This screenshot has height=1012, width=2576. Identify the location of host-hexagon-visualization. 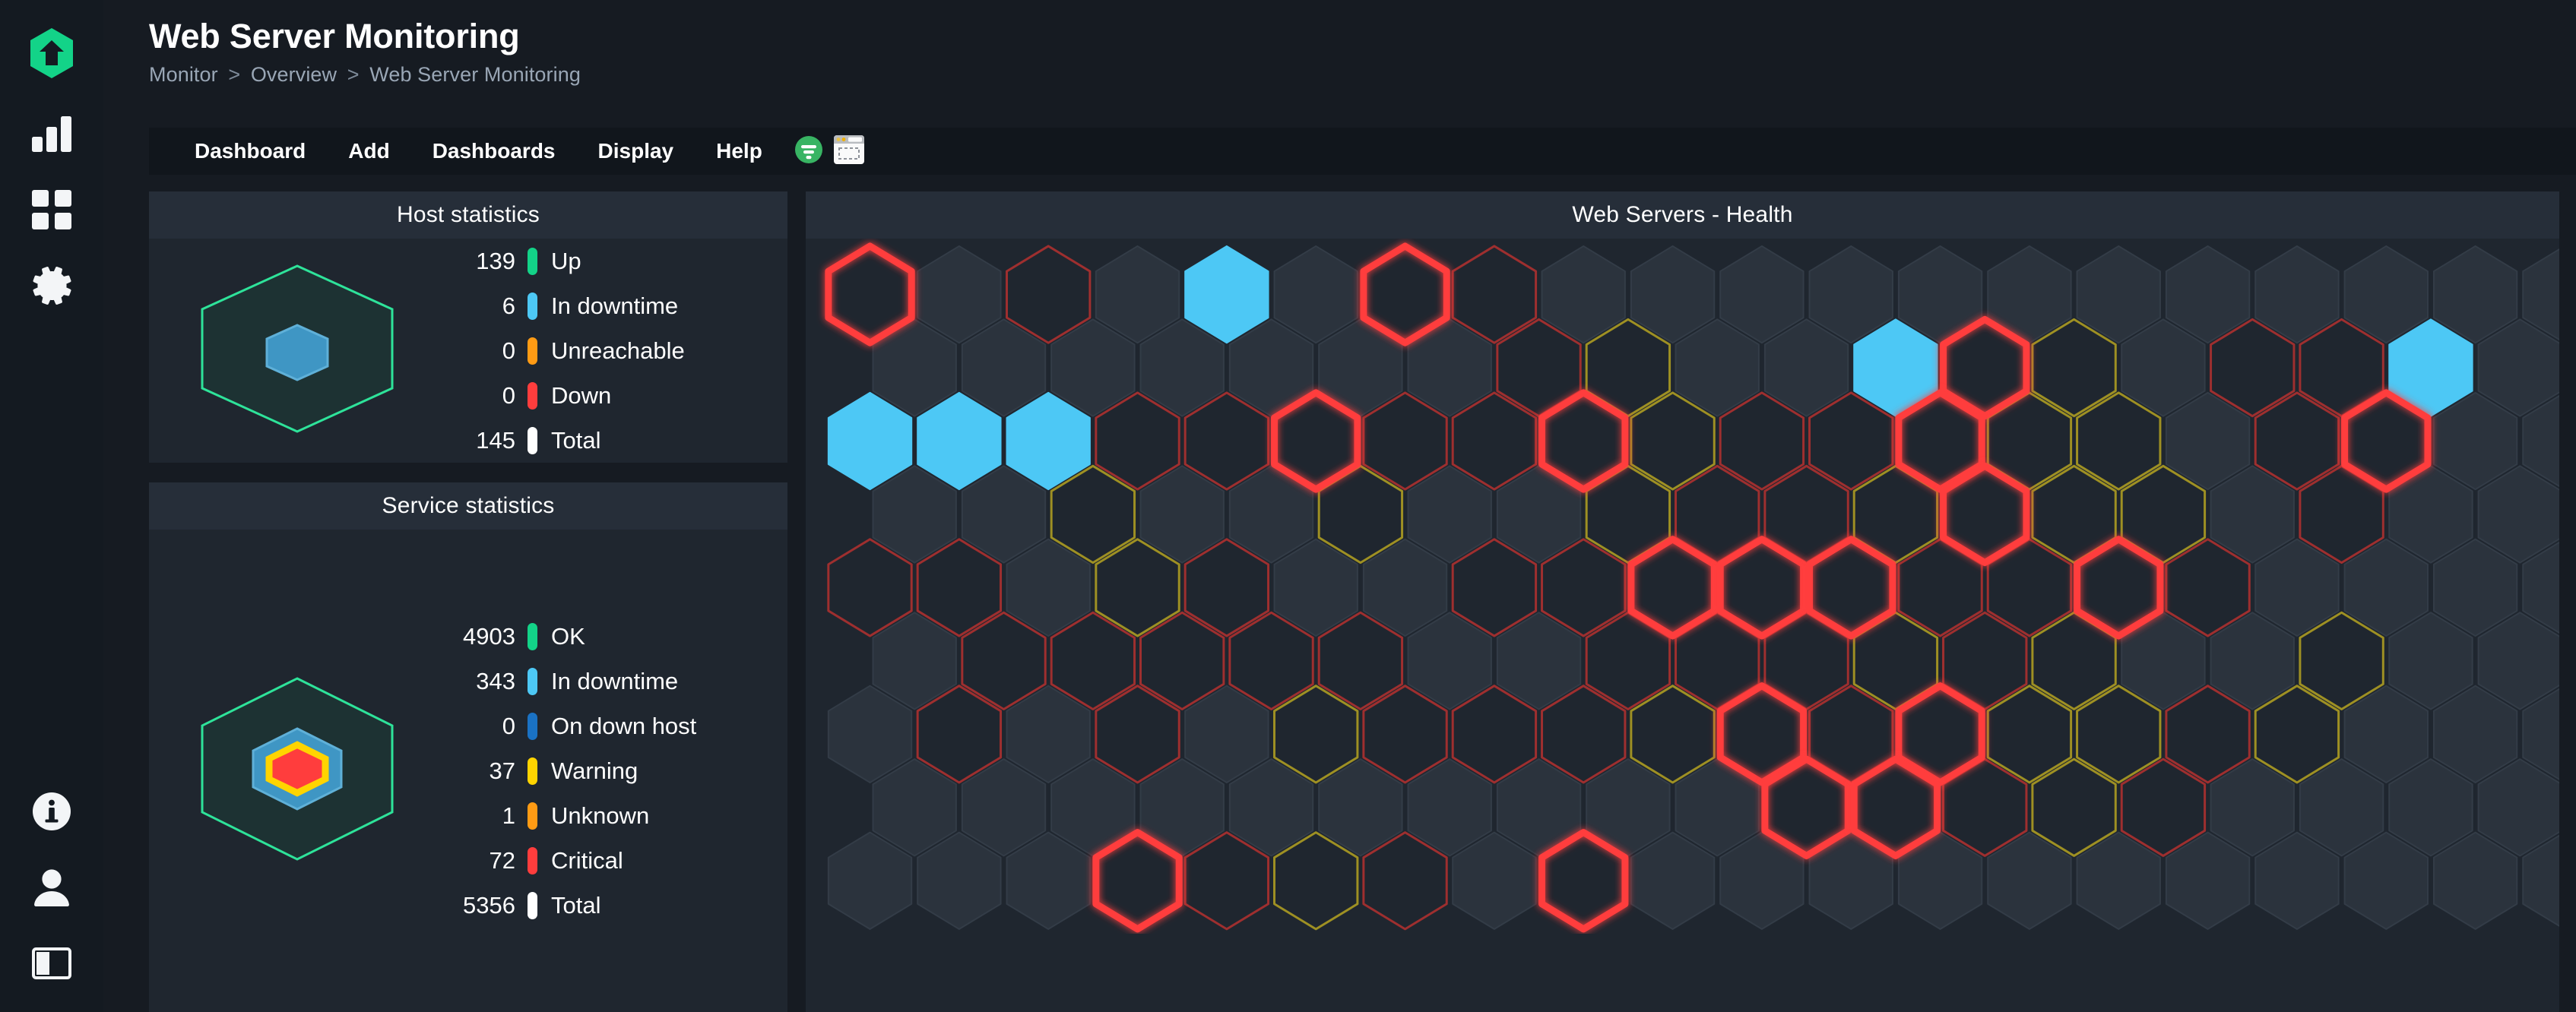
(297, 350).